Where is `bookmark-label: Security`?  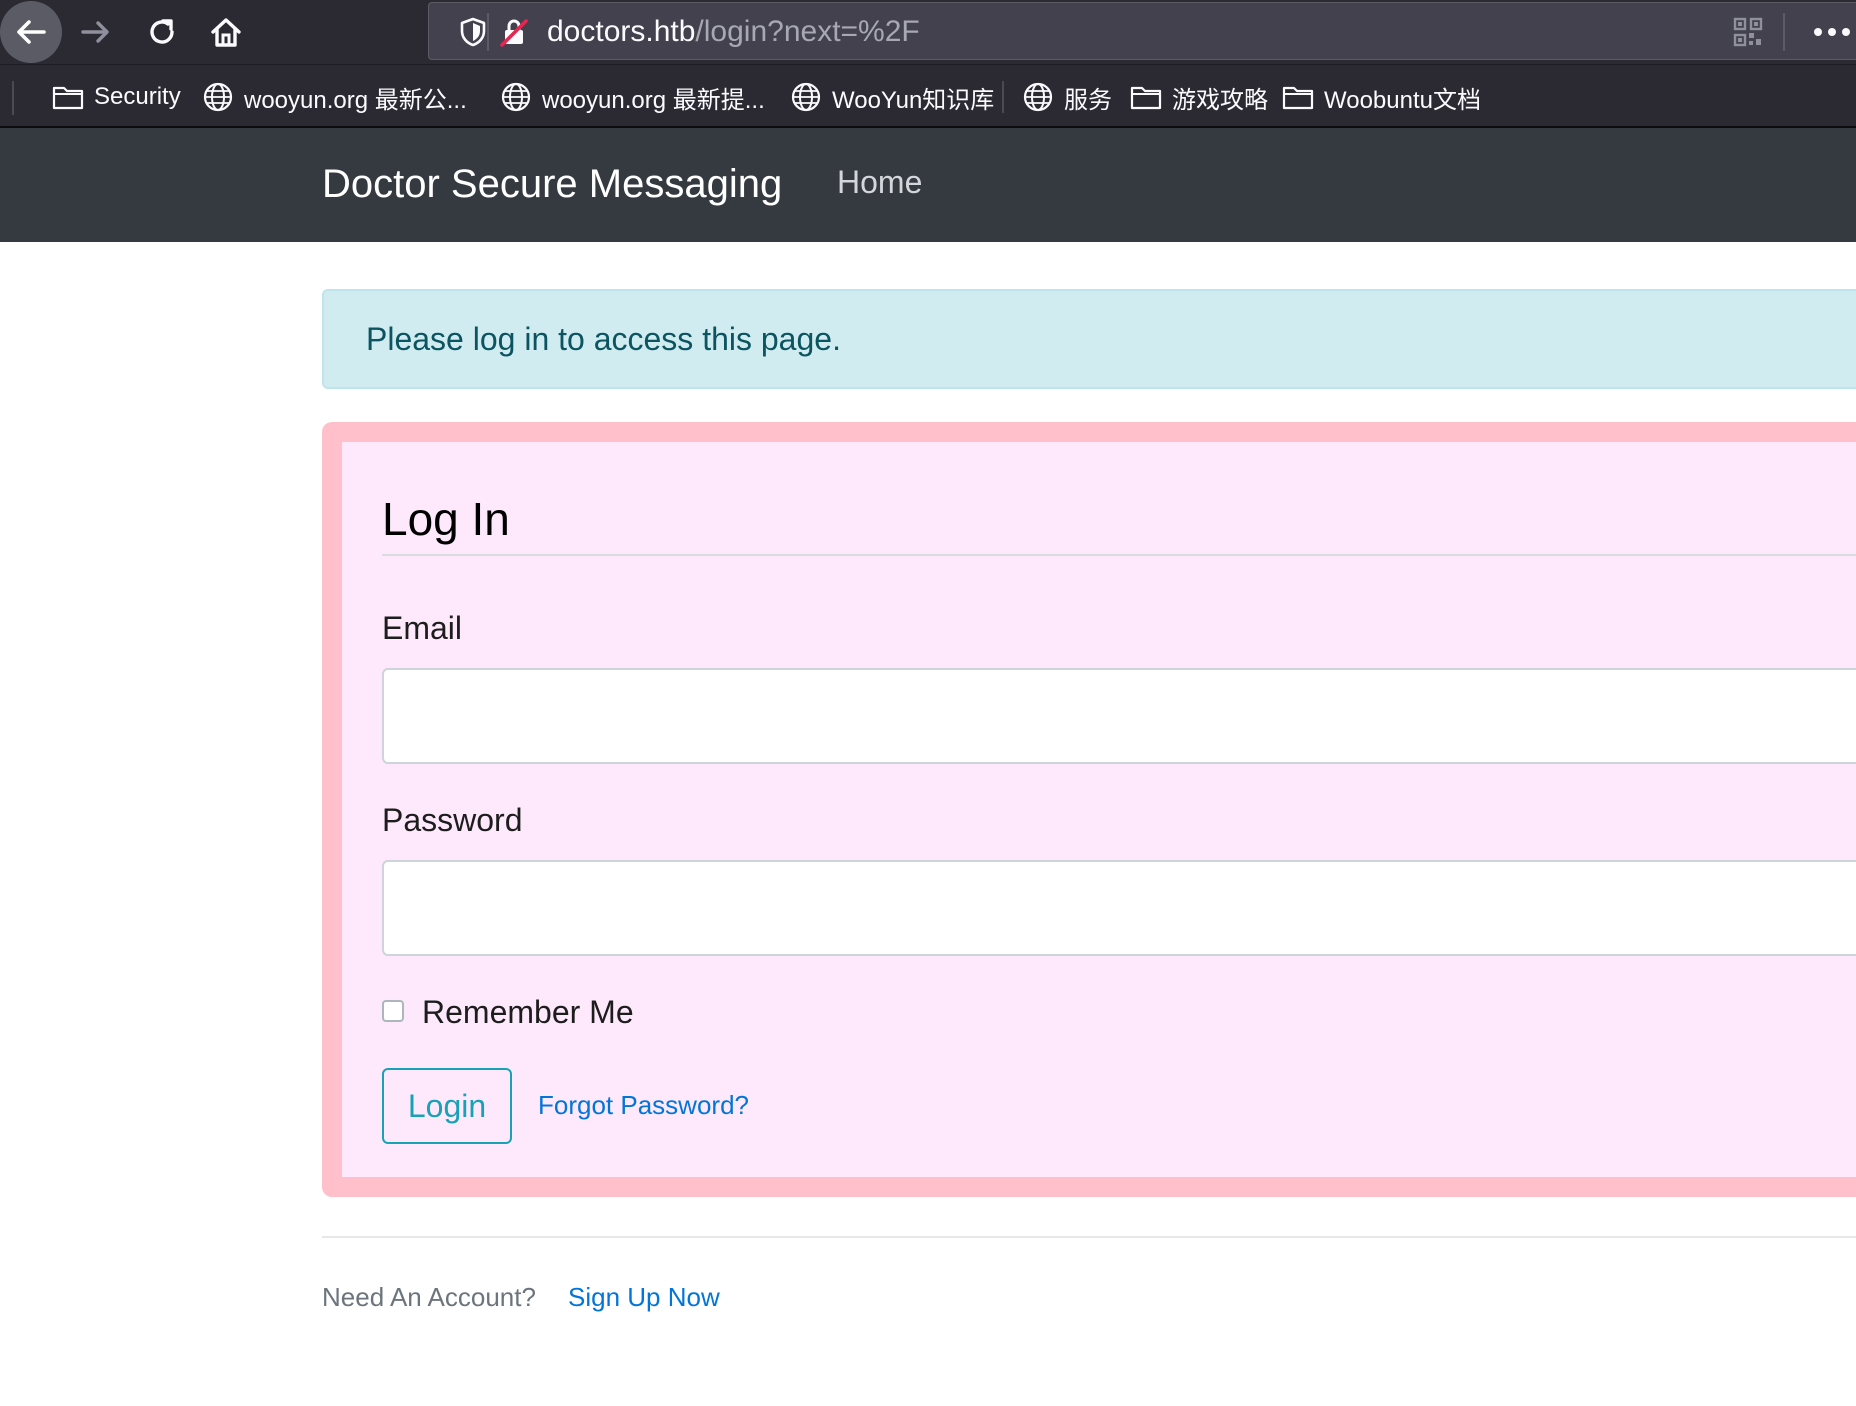 bookmark-label: Security is located at coordinates (137, 96).